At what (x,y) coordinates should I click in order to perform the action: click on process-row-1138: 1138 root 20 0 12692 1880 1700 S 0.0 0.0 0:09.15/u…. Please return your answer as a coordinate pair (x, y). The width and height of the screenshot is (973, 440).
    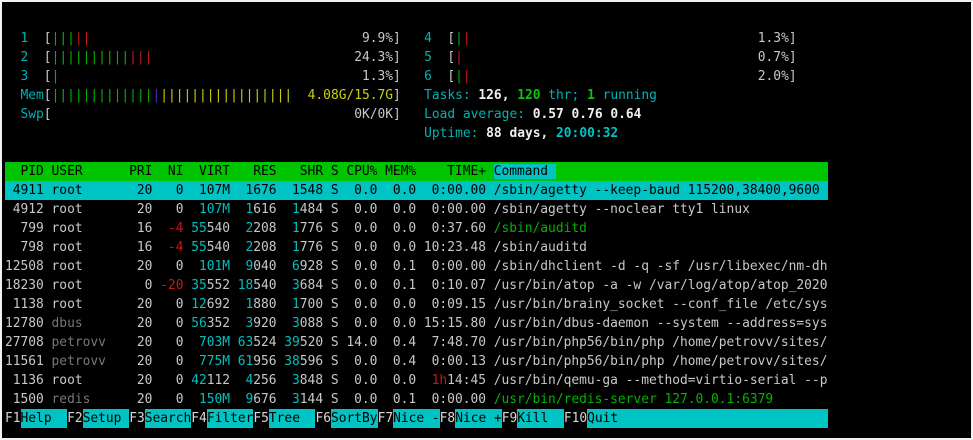
    Looking at the image, I should click on (416, 304).